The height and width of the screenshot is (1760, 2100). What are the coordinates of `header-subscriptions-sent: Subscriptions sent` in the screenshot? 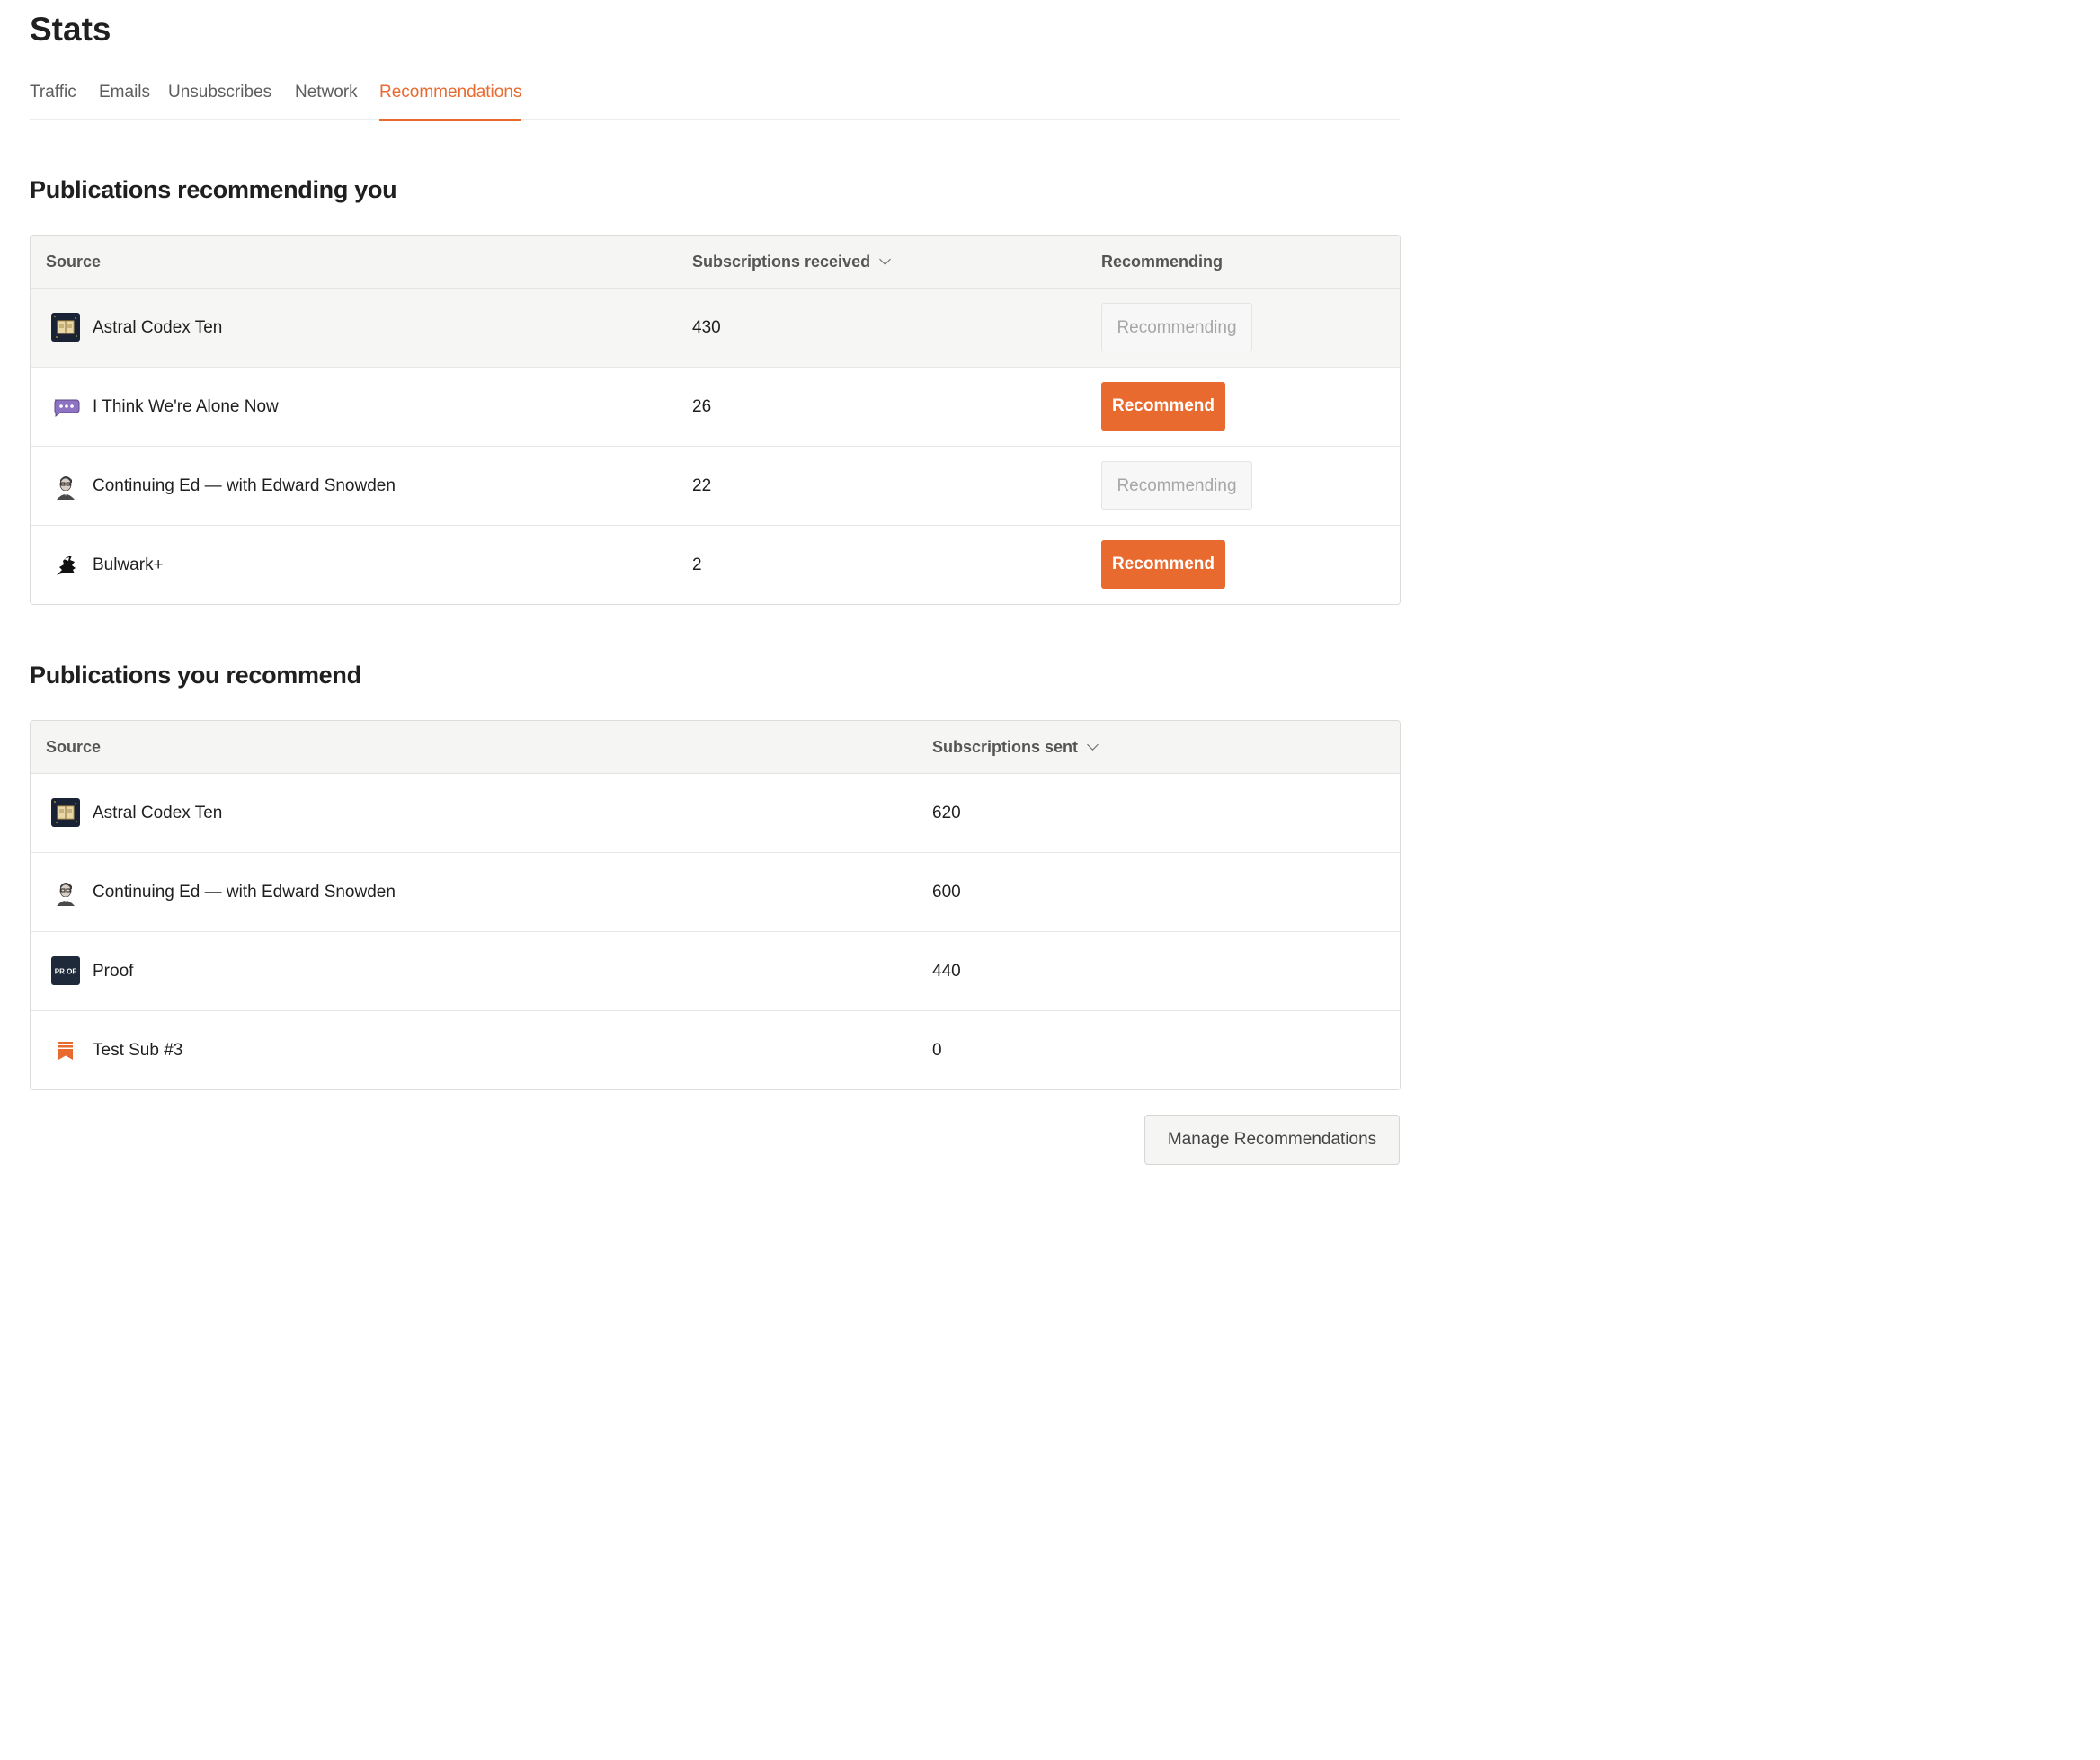 It's located at (1015, 747).